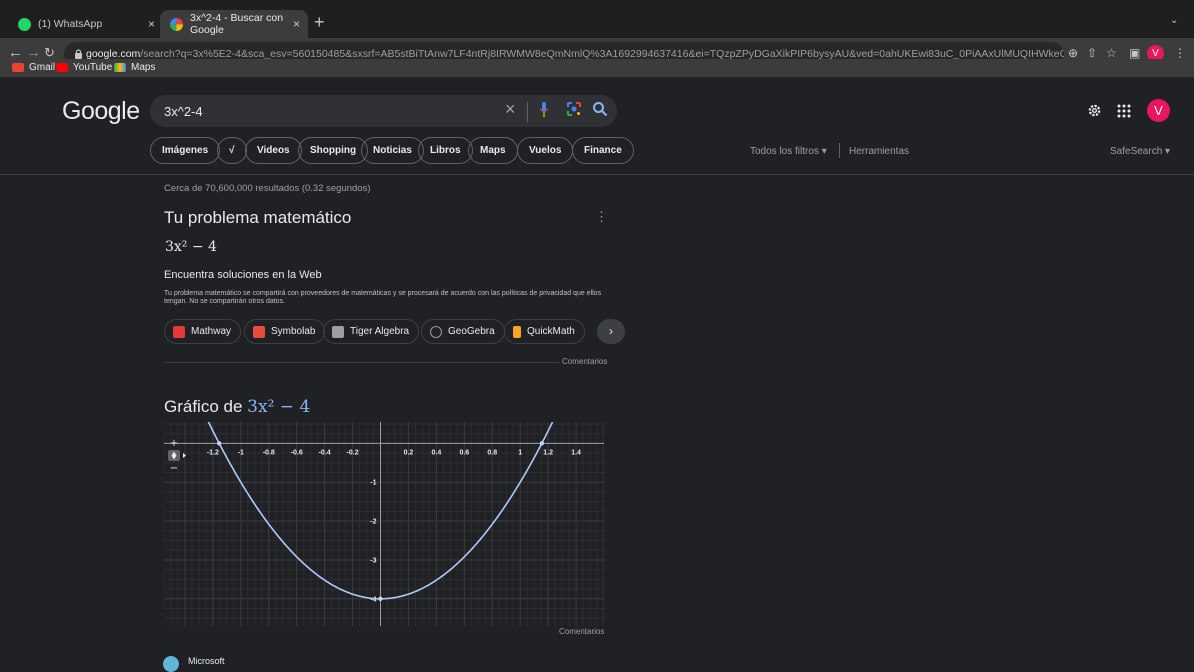 The image size is (1194, 672). I want to click on source-symbolab: Symbolab, so click(285, 331).